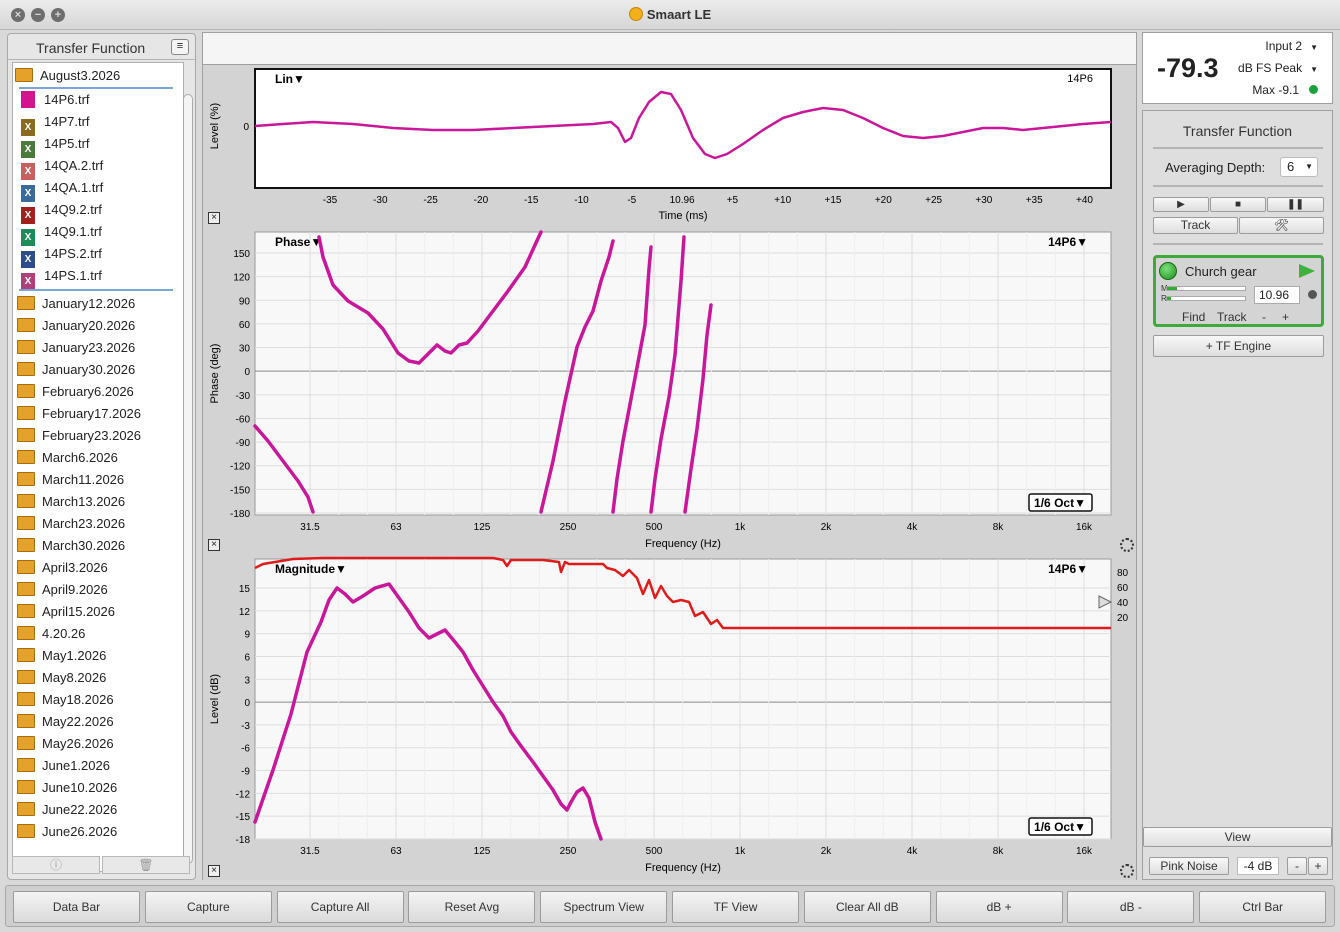  Describe the element at coordinates (61, 255) in the screenshot. I see `file-item: X 14PS.2.trf` at that location.